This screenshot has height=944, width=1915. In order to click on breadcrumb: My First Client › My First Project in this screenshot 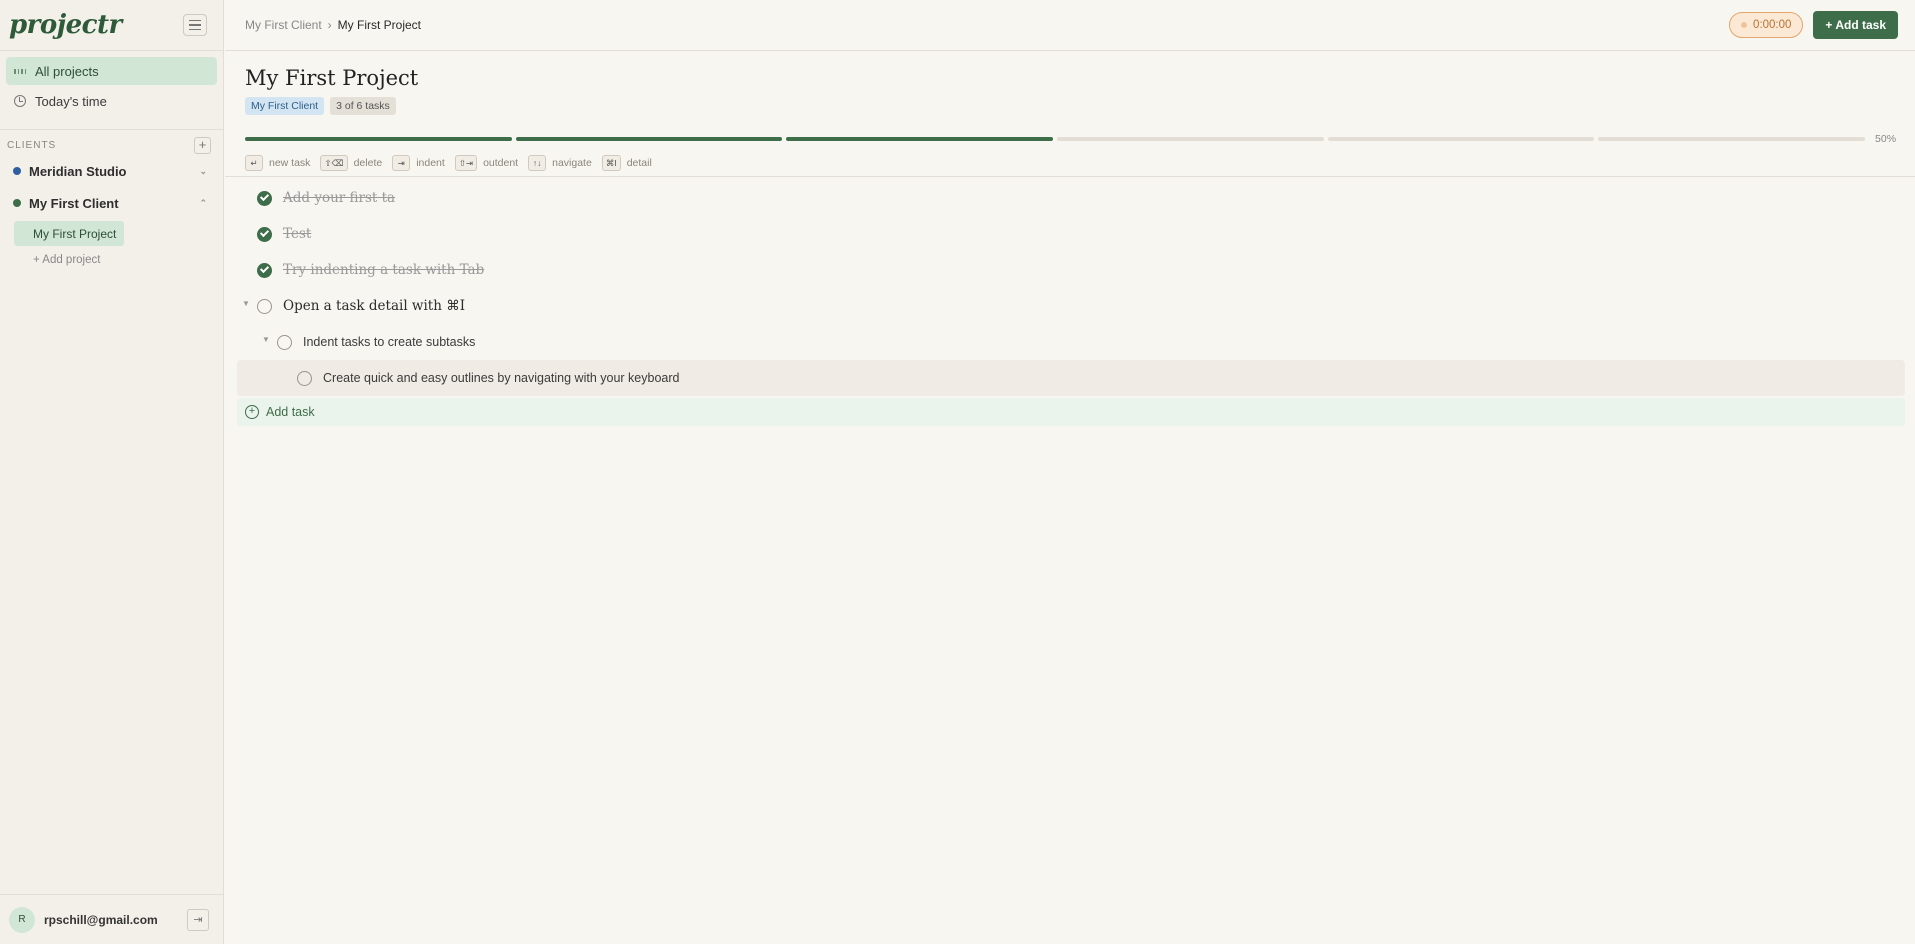, I will do `click(987, 25)`.